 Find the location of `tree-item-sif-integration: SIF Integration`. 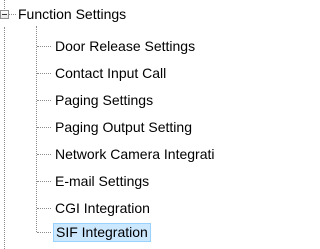

tree-item-sif-integration: SIF Integration is located at coordinates (102, 232).